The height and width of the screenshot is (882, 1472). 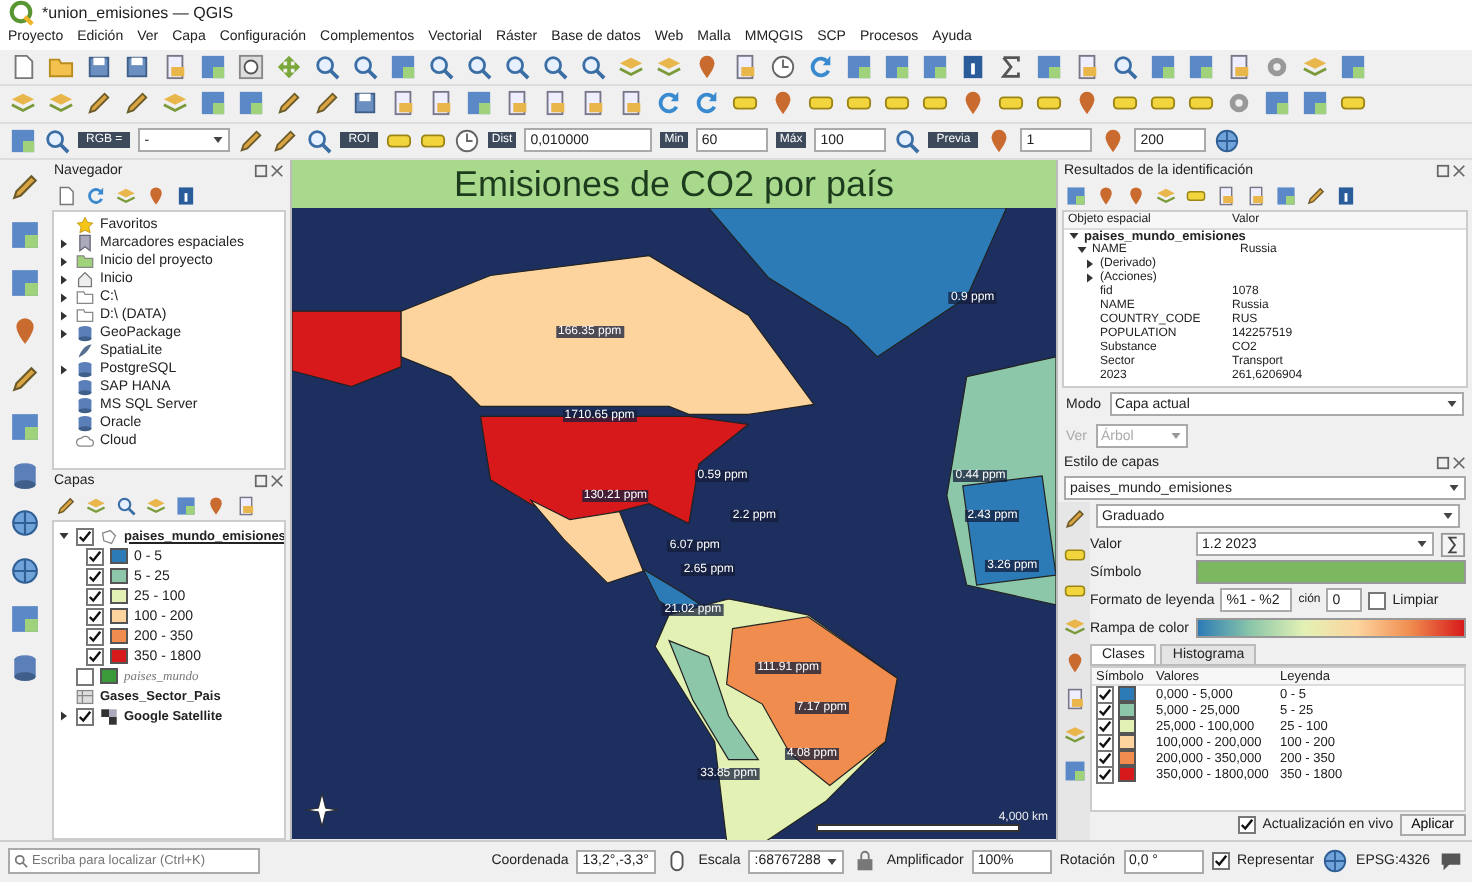 What do you see at coordinates (289, 66) in the screenshot?
I see `move-icon` at bounding box center [289, 66].